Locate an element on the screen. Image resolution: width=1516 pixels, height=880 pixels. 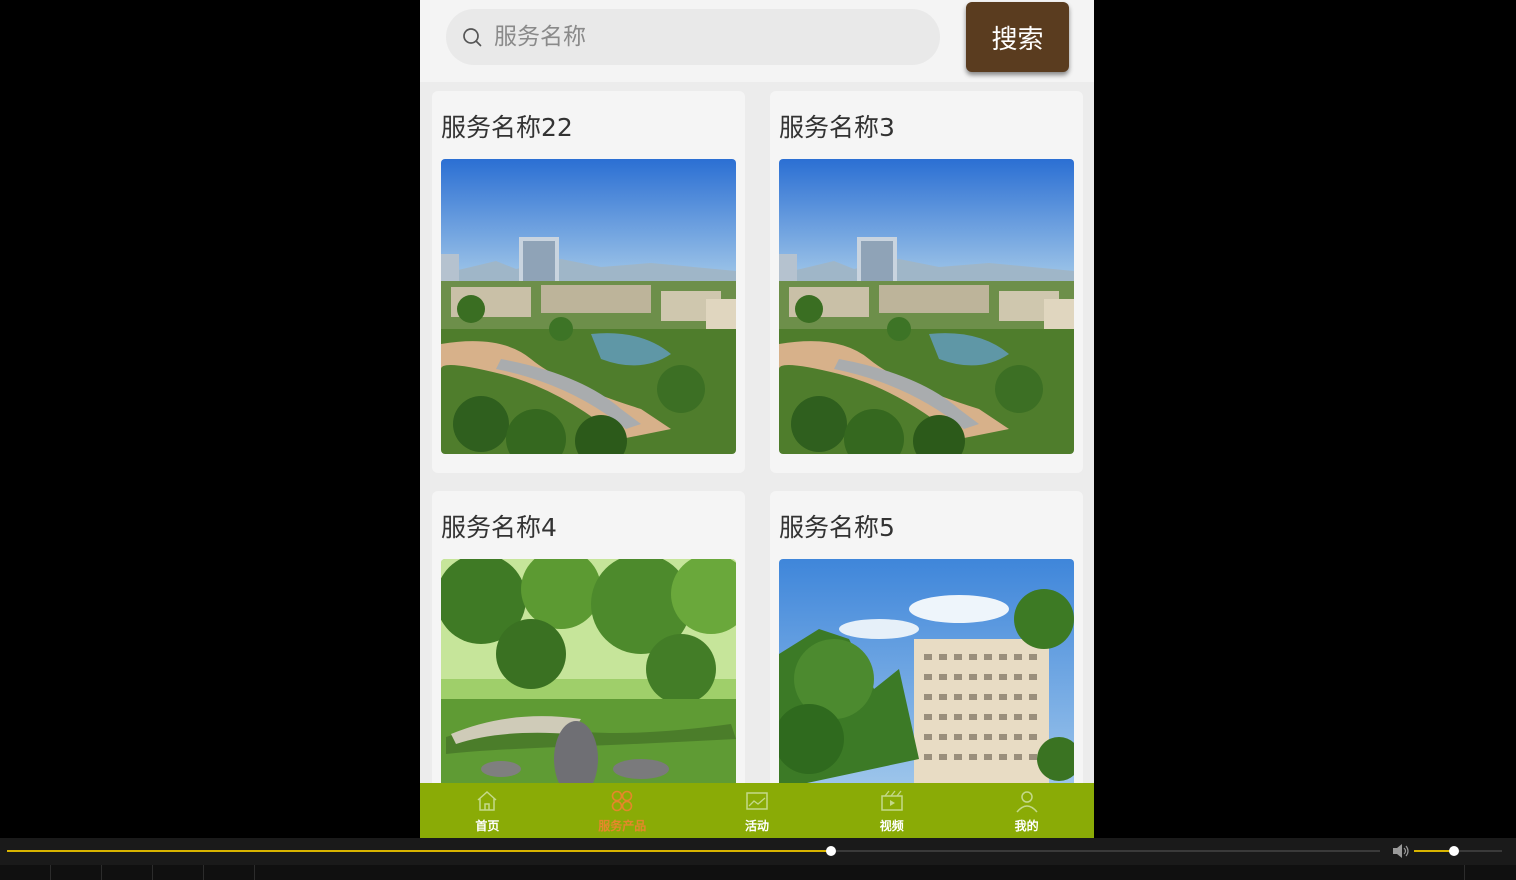
tab-home: 首页 is located at coordinates (487, 810).